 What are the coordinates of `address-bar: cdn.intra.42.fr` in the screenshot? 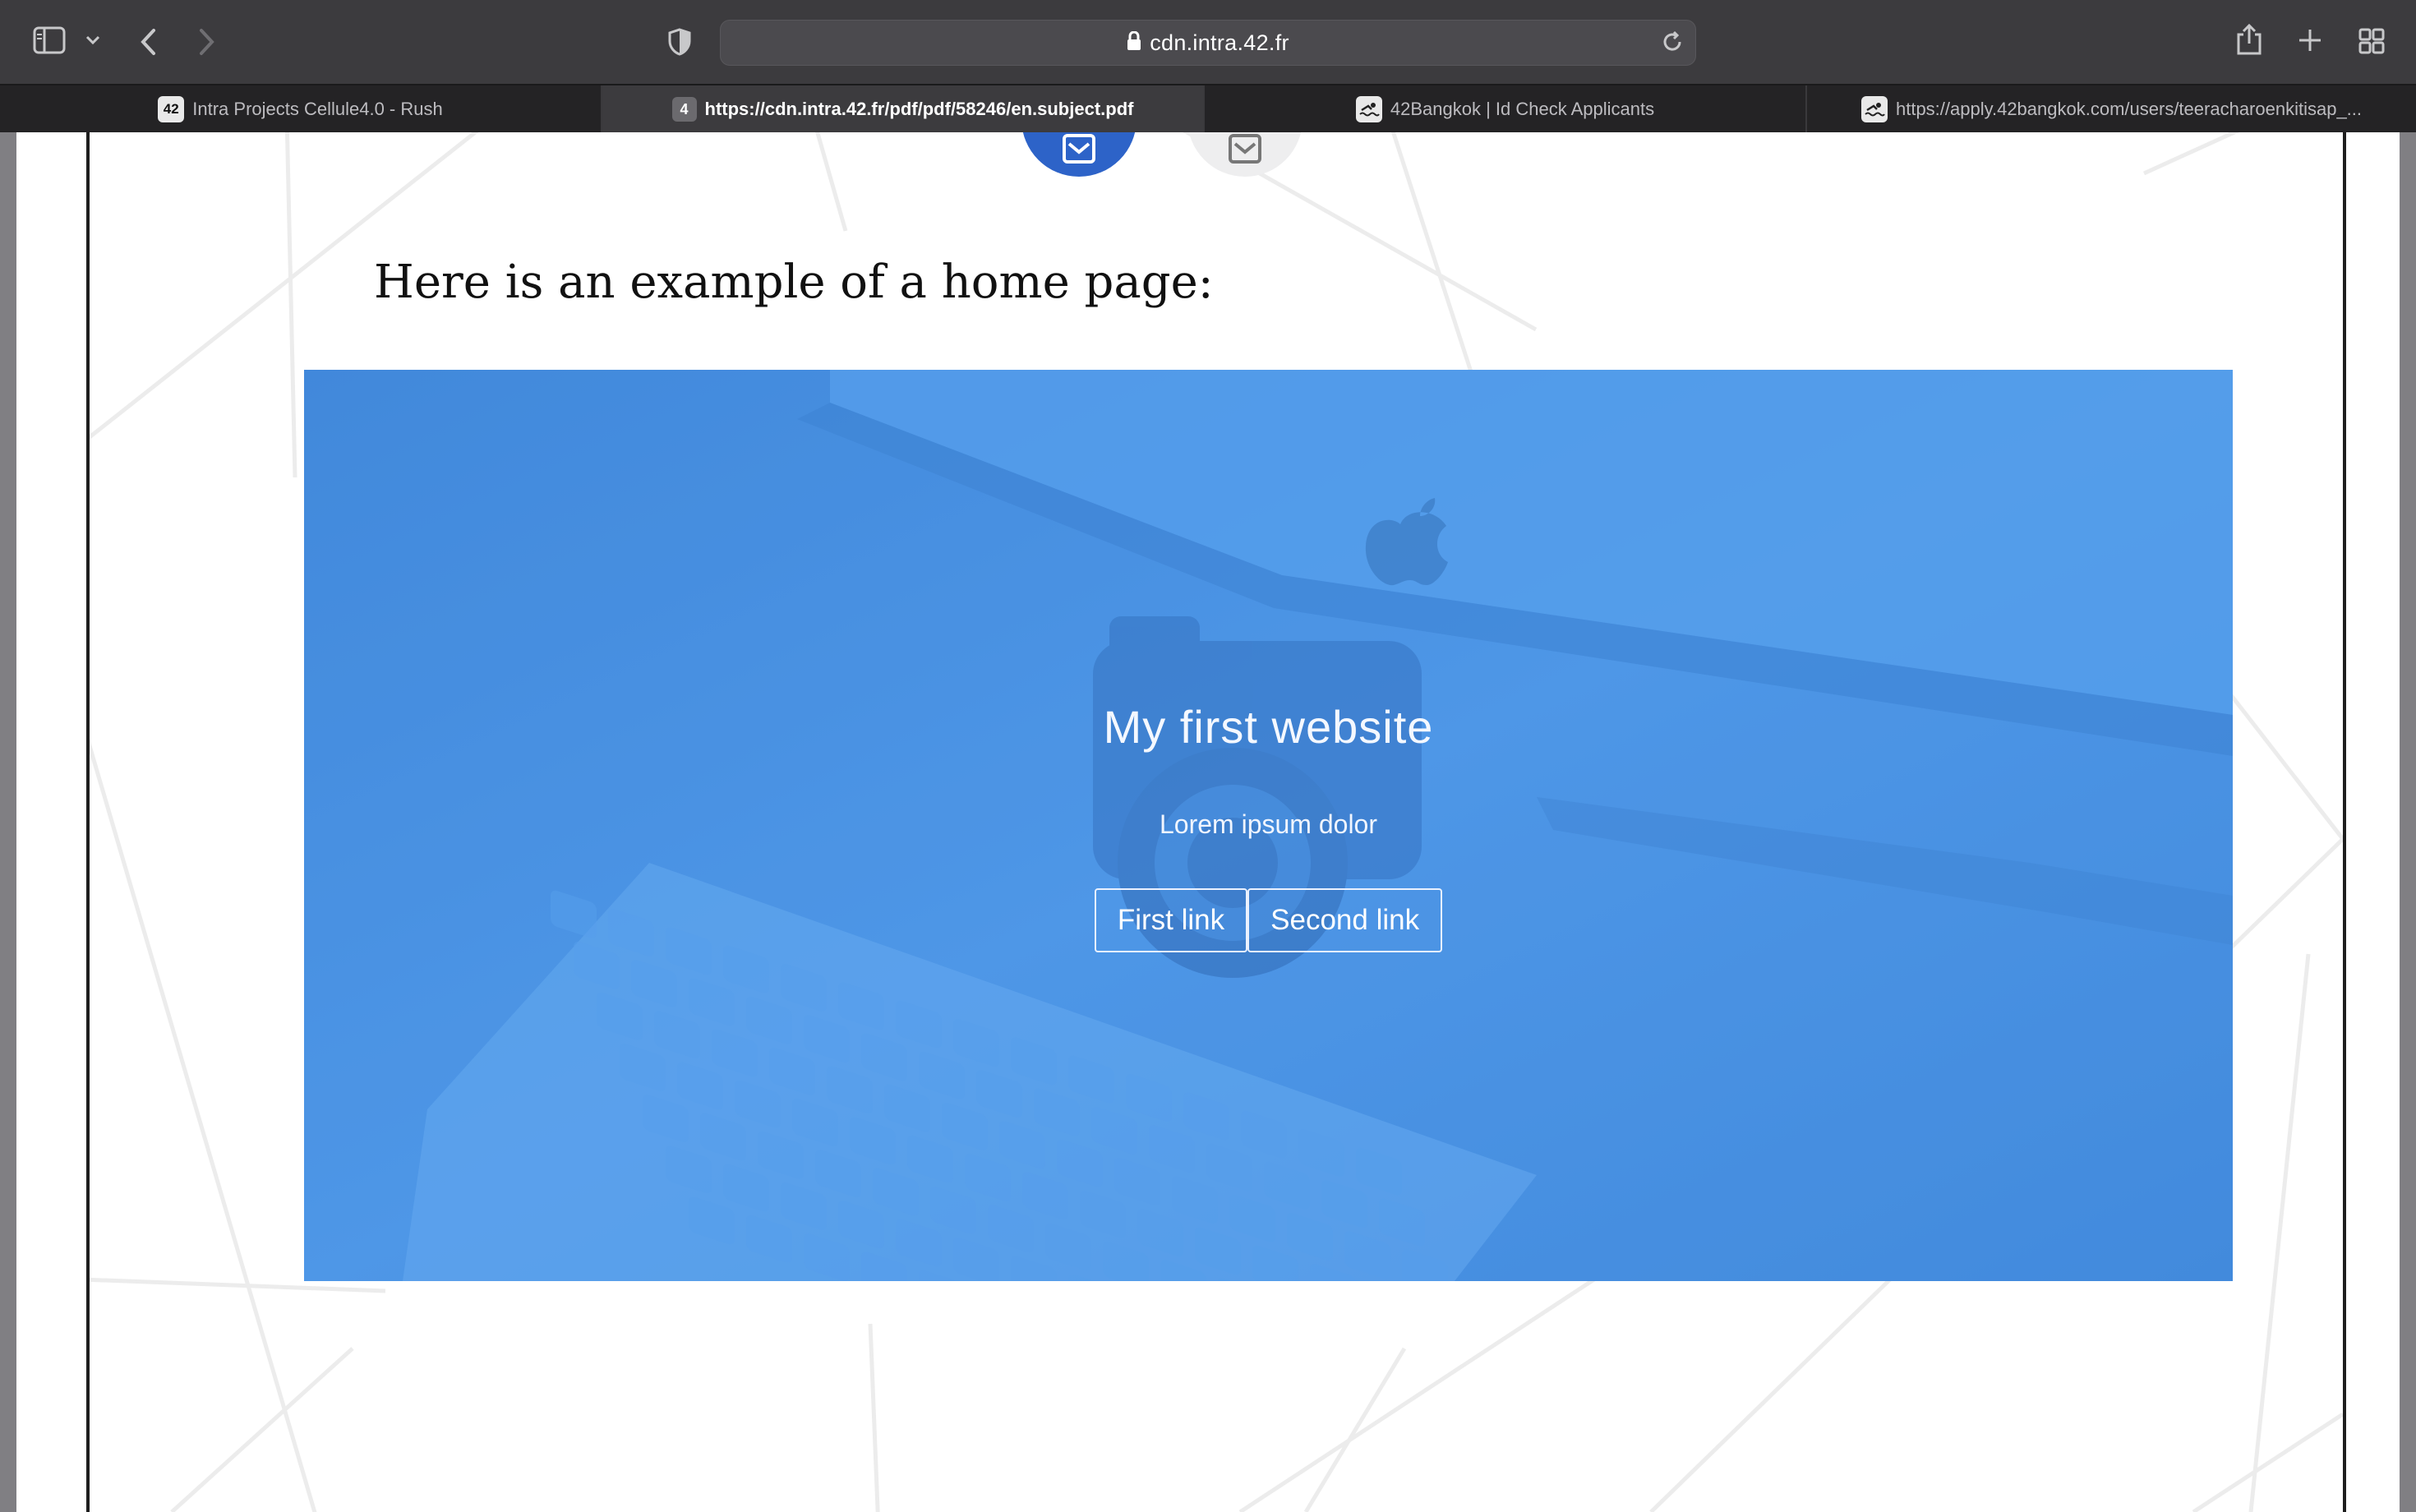 It's located at (1208, 43).